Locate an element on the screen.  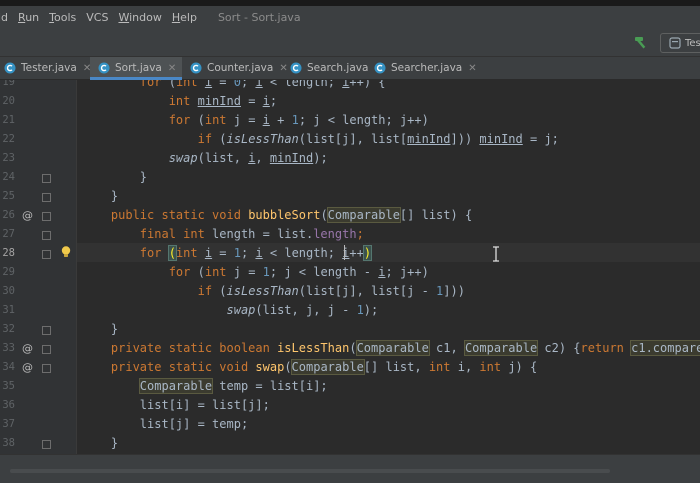
code-token: [] list) { is located at coordinates (436, 215).